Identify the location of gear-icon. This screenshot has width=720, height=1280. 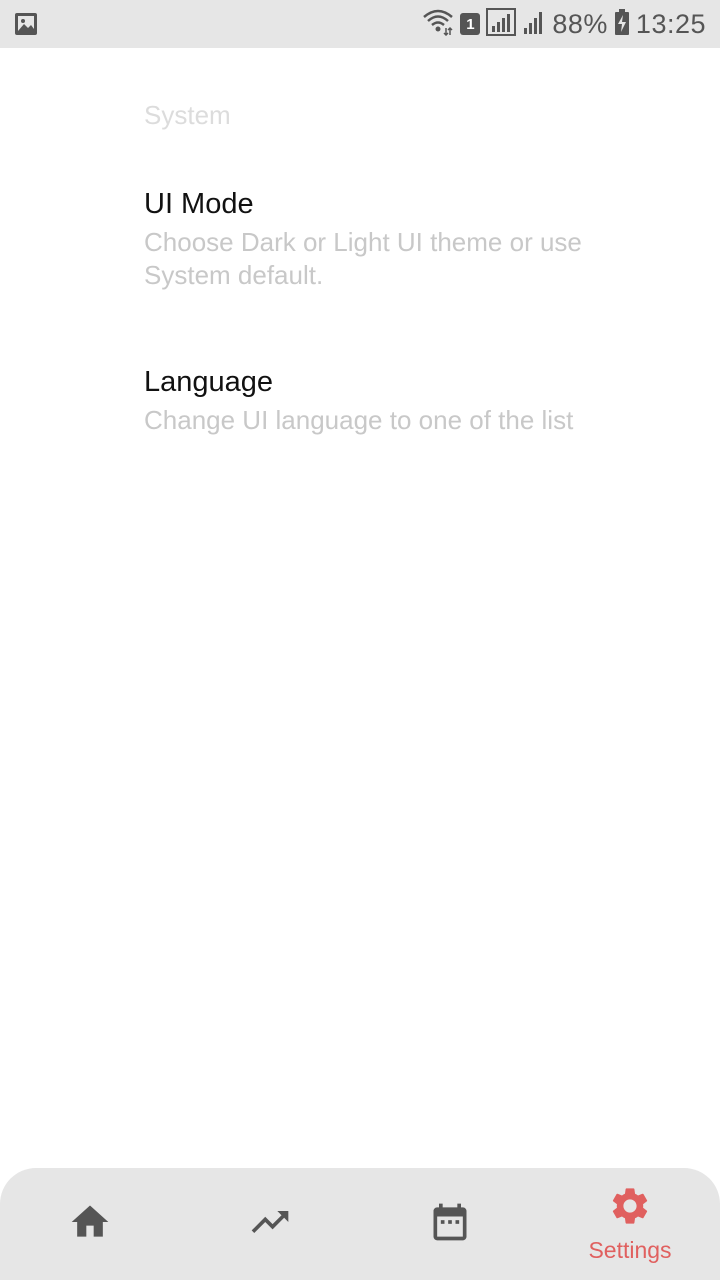
(630, 1208).